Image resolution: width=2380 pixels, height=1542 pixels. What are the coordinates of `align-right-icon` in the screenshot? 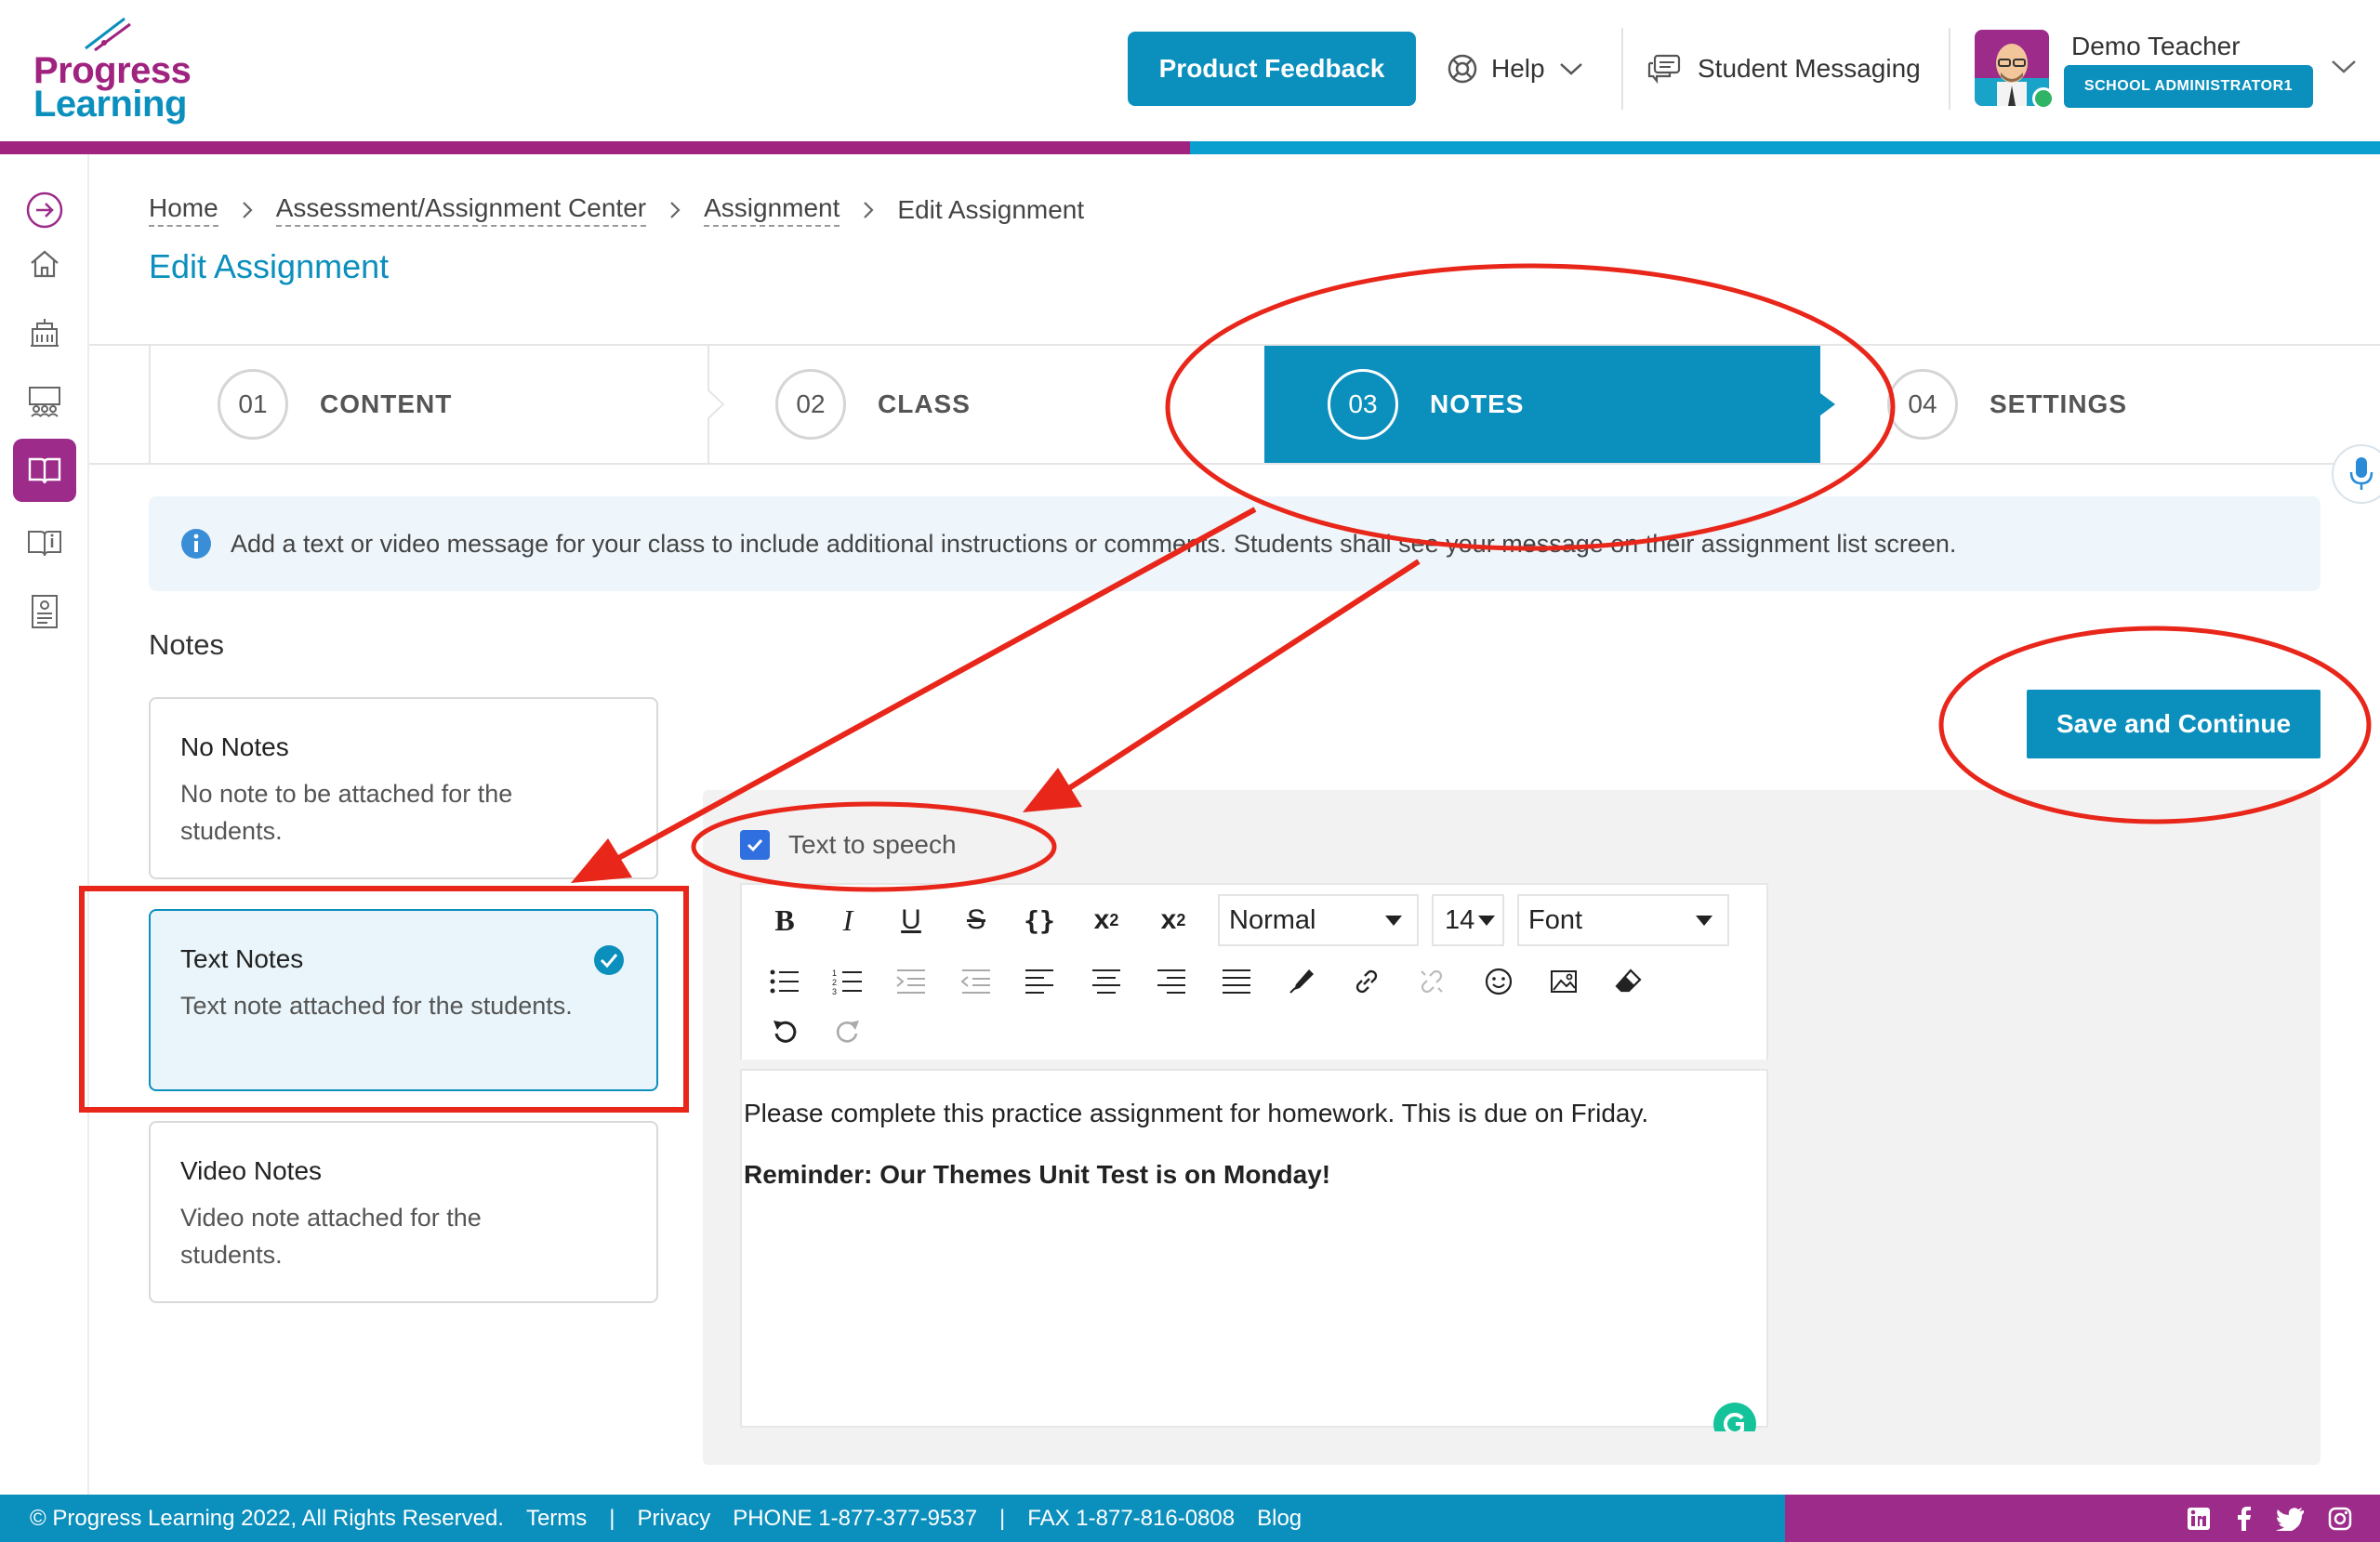 It's located at (1171, 981).